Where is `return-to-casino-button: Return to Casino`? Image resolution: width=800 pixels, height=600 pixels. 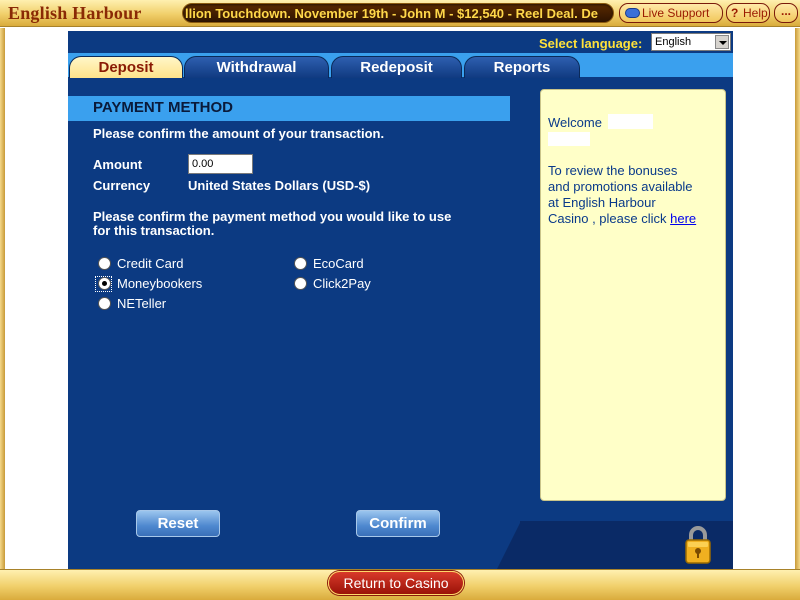 return-to-casino-button: Return to Casino is located at coordinates (396, 583).